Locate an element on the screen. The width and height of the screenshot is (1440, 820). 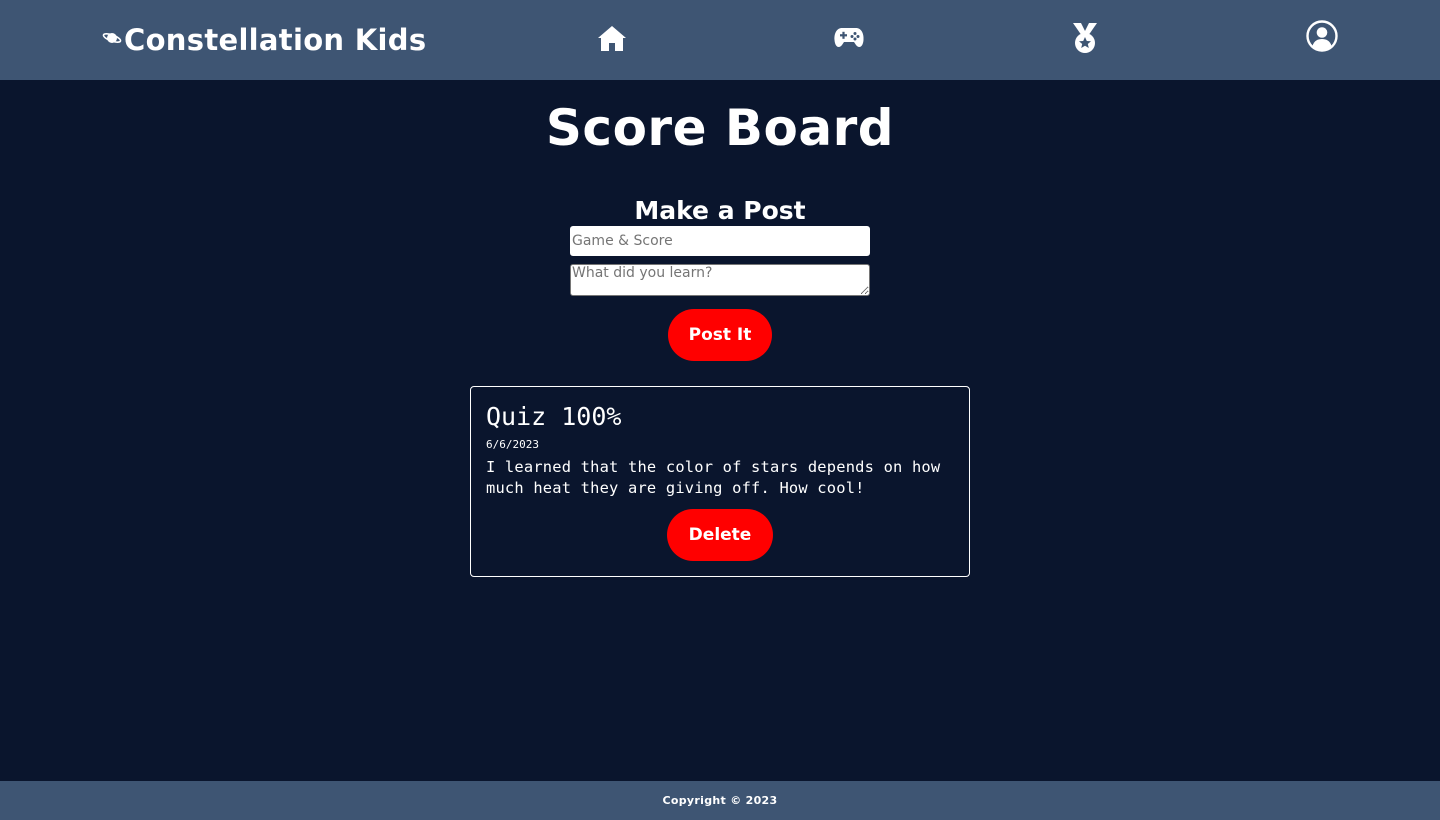
nav-home-link is located at coordinates (612, 40).